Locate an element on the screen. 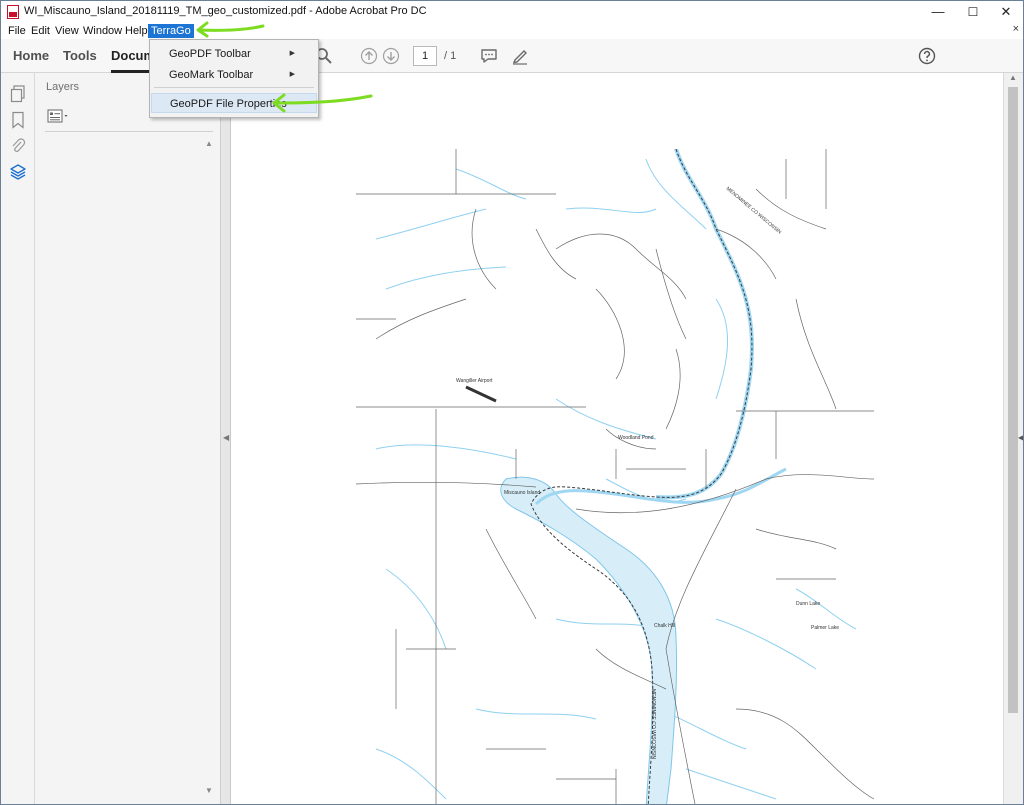 This screenshot has height=805, width=1024. menu-edit: Edit is located at coordinates (40, 31).